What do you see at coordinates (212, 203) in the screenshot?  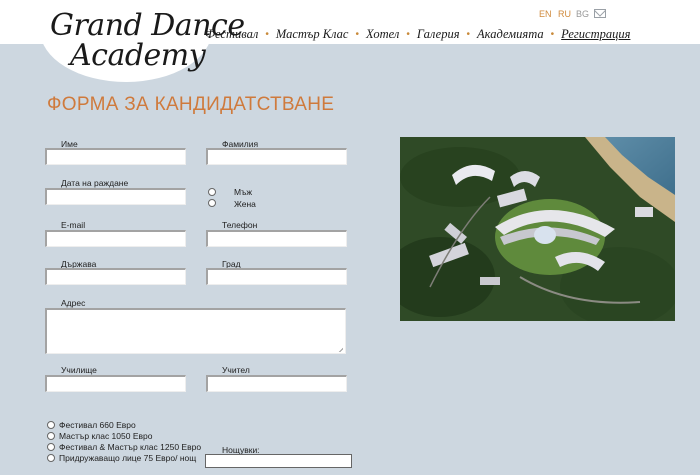 I see `gender-female-radio` at bounding box center [212, 203].